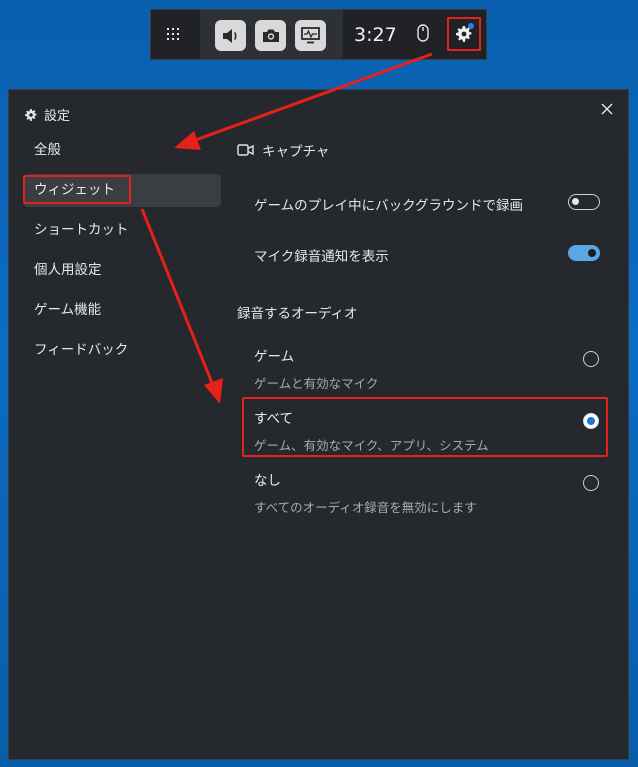 This screenshot has width=638, height=767. I want to click on window-title: 設定, so click(57, 116).